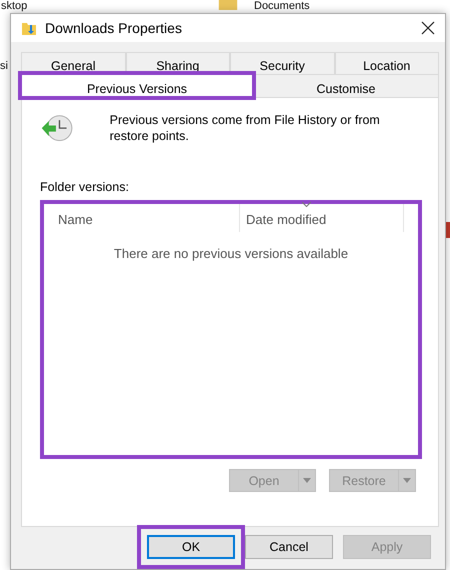 This screenshot has height=570, width=450. I want to click on tab: Security, so click(282, 63).